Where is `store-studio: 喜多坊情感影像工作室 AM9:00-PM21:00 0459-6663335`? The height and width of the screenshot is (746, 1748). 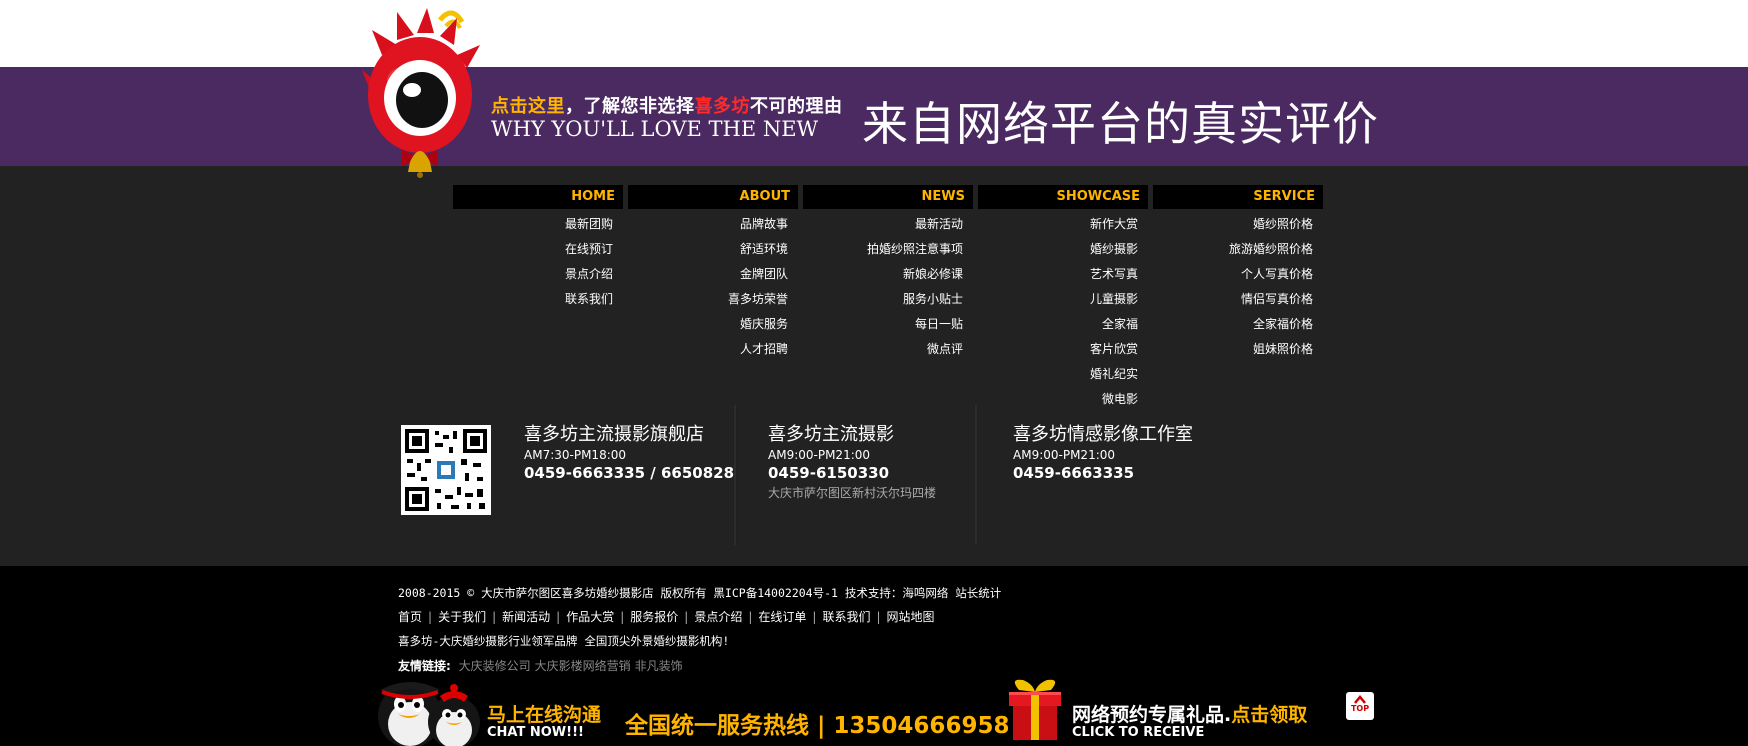 store-studio: 喜多坊情感影像工作室 AM9:00-PM21:00 0459-6663335 is located at coordinates (1103, 451).